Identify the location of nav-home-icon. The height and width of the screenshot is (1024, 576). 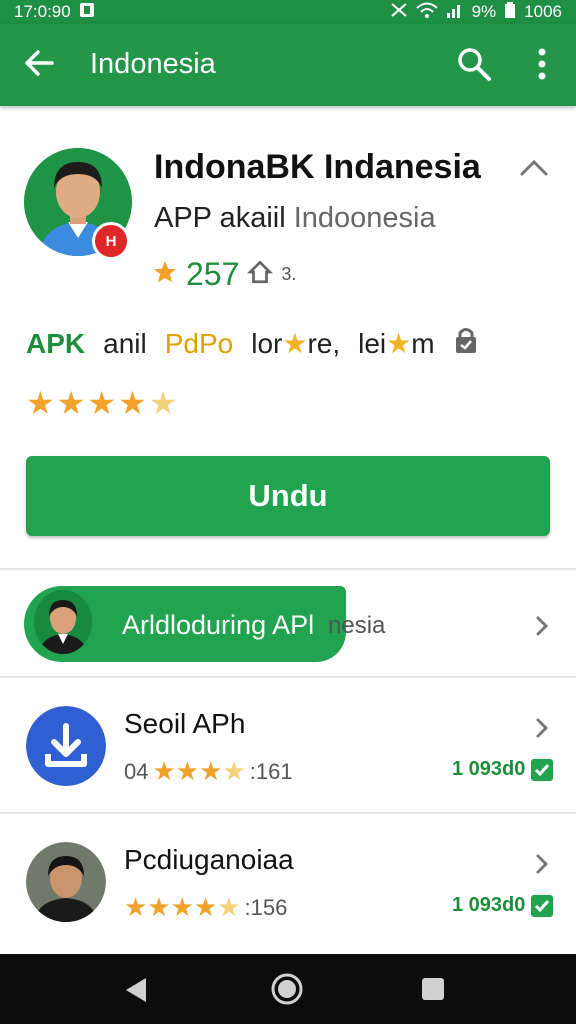
(287, 989).